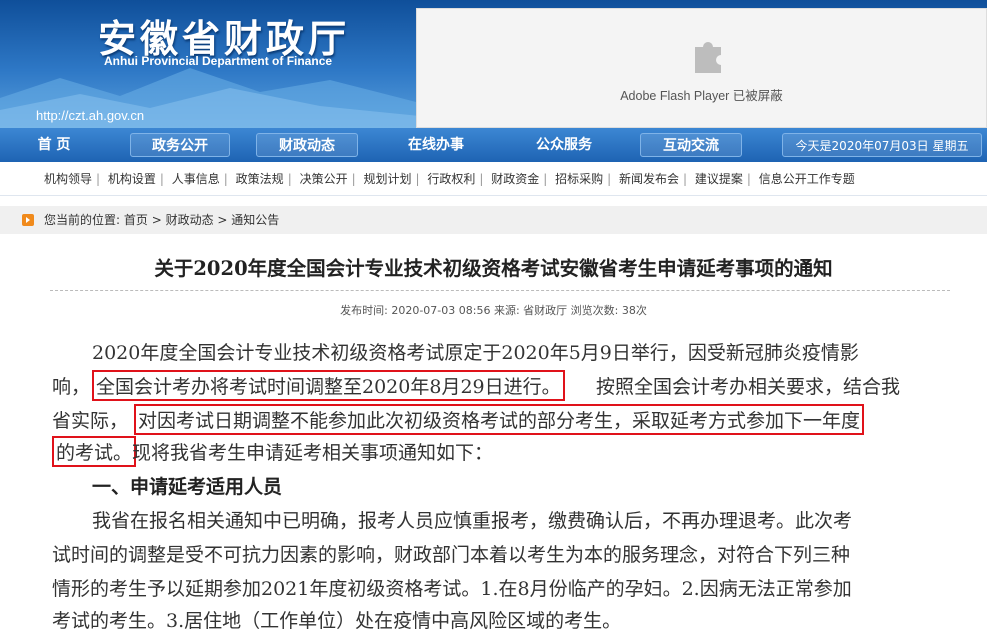 The image size is (987, 638). Describe the element at coordinates (649, 179) in the screenshot. I see `subnav-item: 新闻发布会` at that location.